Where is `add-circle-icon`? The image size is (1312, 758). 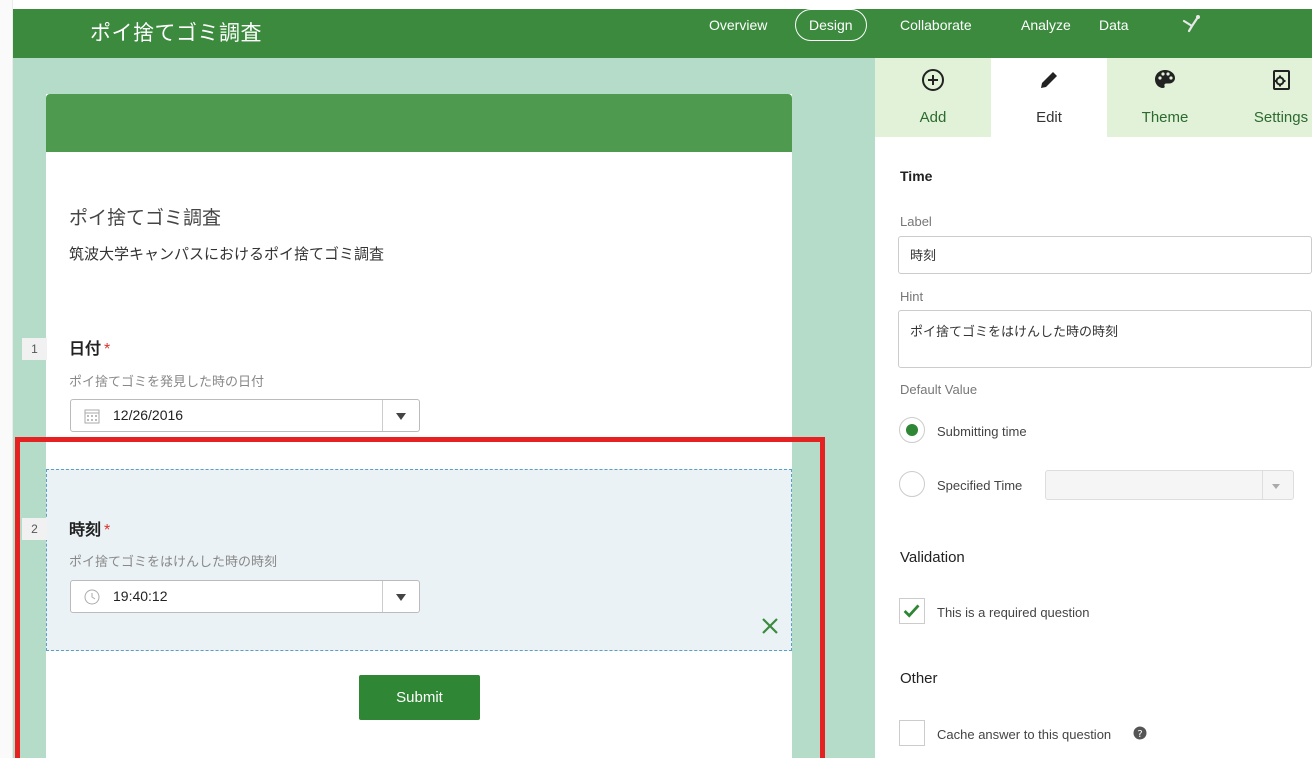 add-circle-icon is located at coordinates (933, 80).